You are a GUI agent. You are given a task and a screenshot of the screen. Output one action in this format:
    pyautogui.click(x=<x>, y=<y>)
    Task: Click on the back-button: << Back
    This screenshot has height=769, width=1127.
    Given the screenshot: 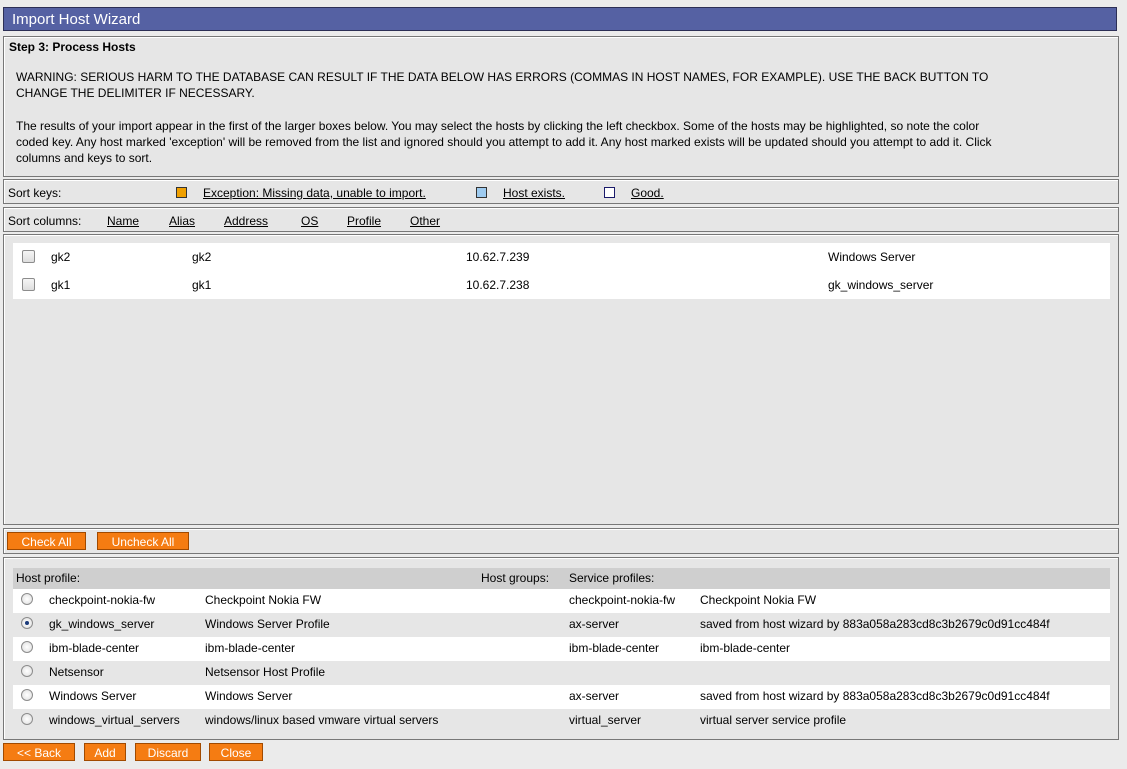 What is the action you would take?
    pyautogui.click(x=39, y=752)
    